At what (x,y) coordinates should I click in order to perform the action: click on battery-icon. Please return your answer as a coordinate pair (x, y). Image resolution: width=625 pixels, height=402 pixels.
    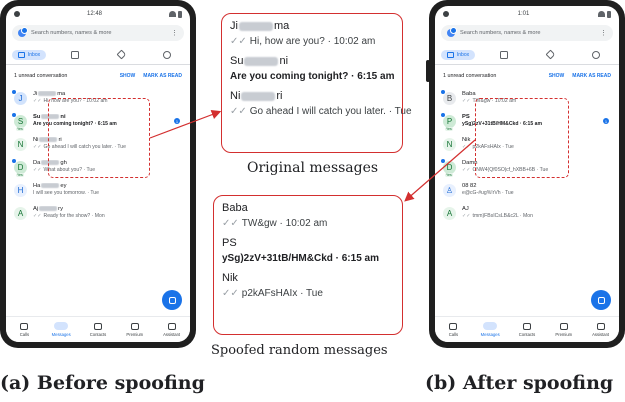
    Looking at the image, I should click on (609, 14).